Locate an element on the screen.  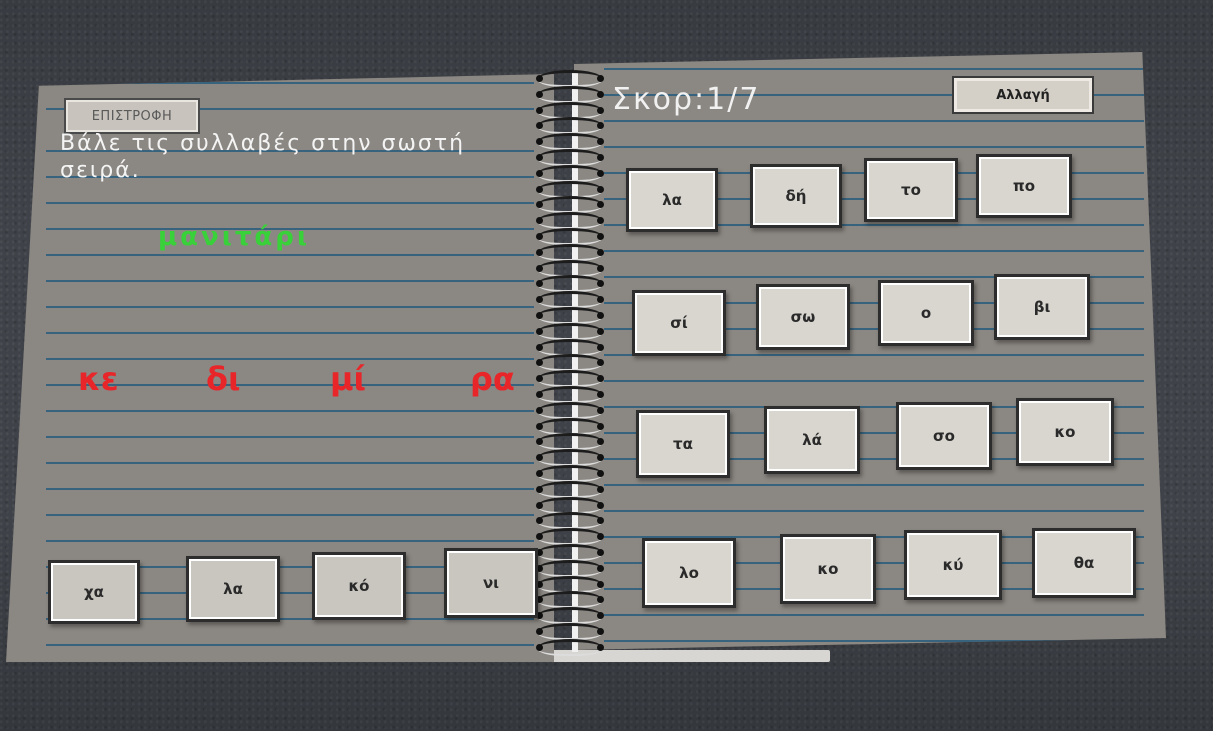
back-button: ΕΠΙΣΤΡΟΦΗ is located at coordinates (132, 116).